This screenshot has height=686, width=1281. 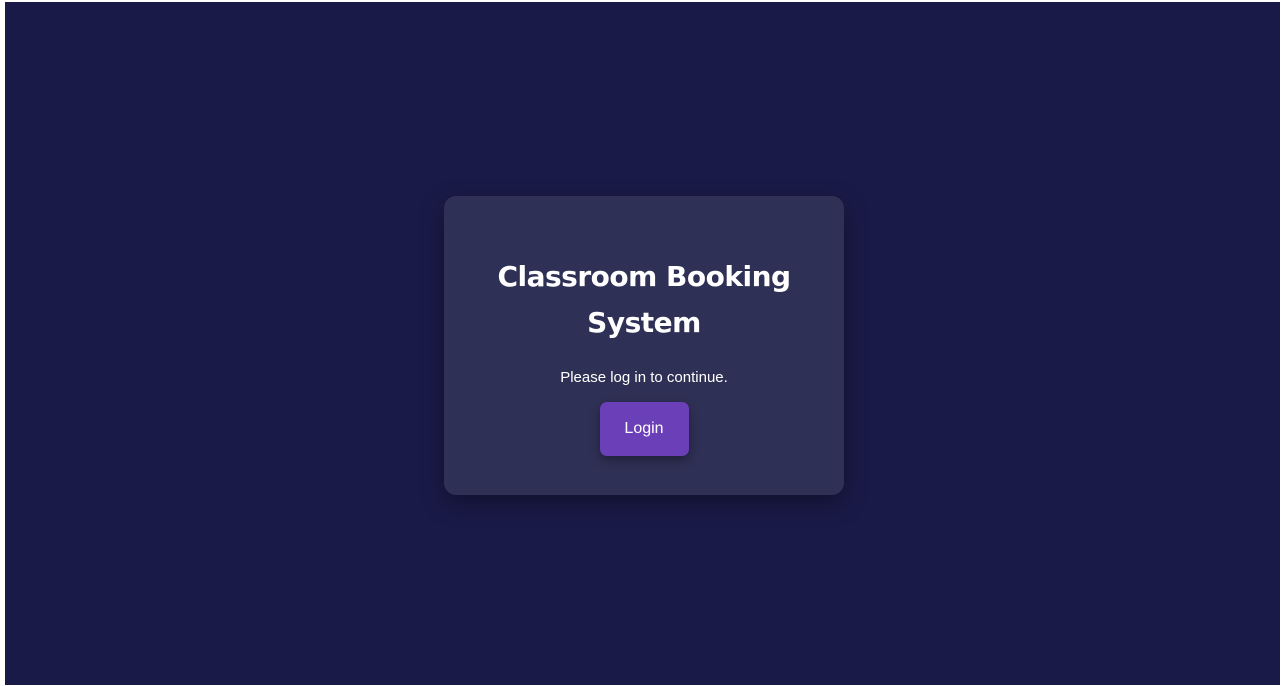 I want to click on page-title: Classroom Booking System, so click(x=644, y=299).